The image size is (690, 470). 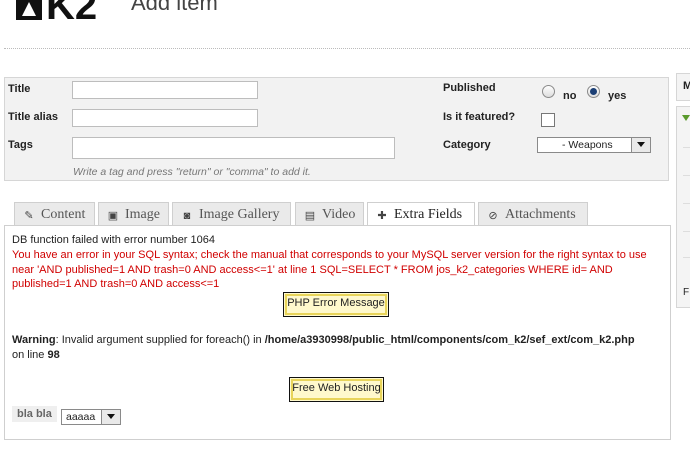 I want to click on featured-checkbox, so click(x=548, y=120).